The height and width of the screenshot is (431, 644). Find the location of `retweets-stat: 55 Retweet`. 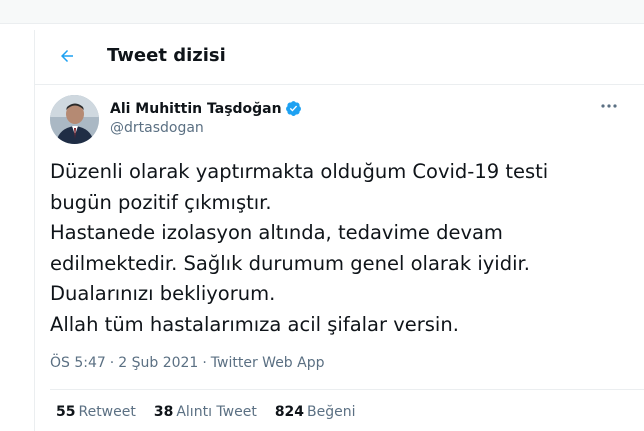

retweets-stat: 55 Retweet is located at coordinates (96, 412).